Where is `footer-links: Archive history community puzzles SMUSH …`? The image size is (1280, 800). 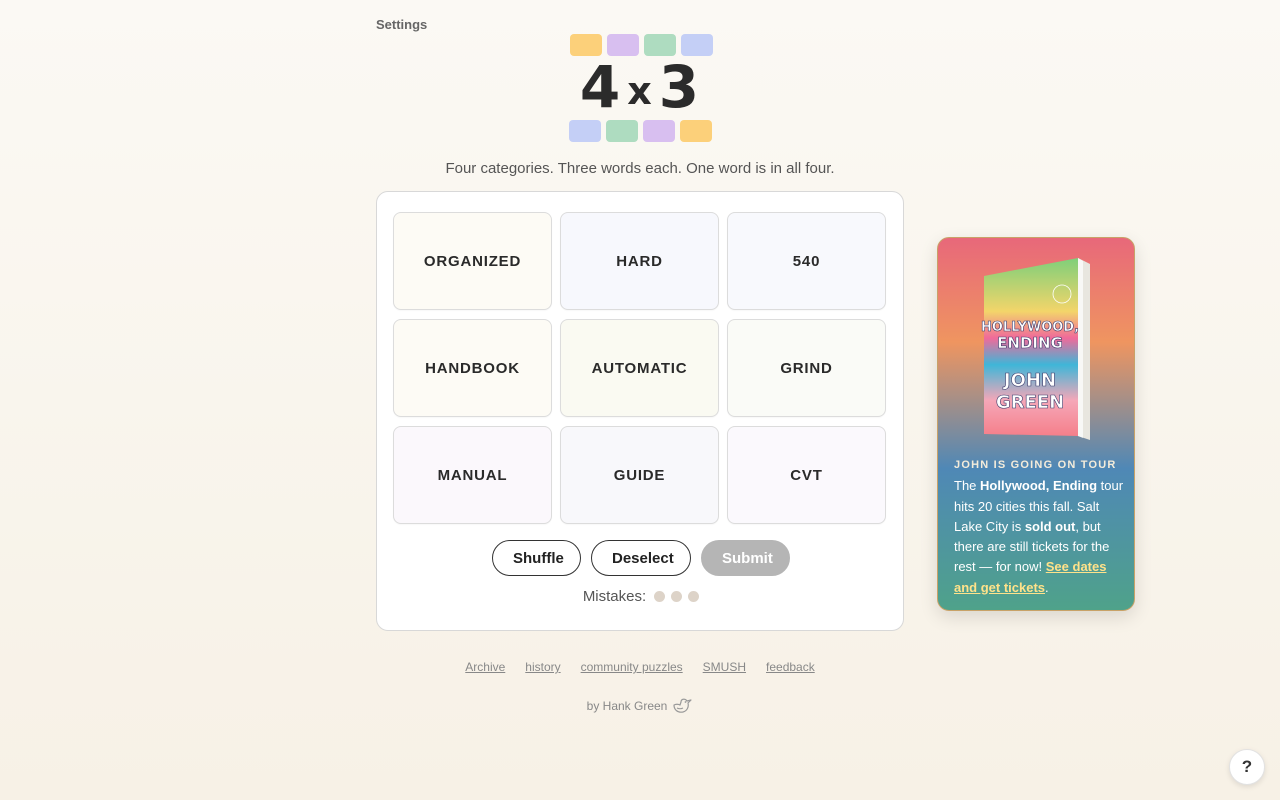 footer-links: Archive history community puzzles SMUSH … is located at coordinates (640, 667).